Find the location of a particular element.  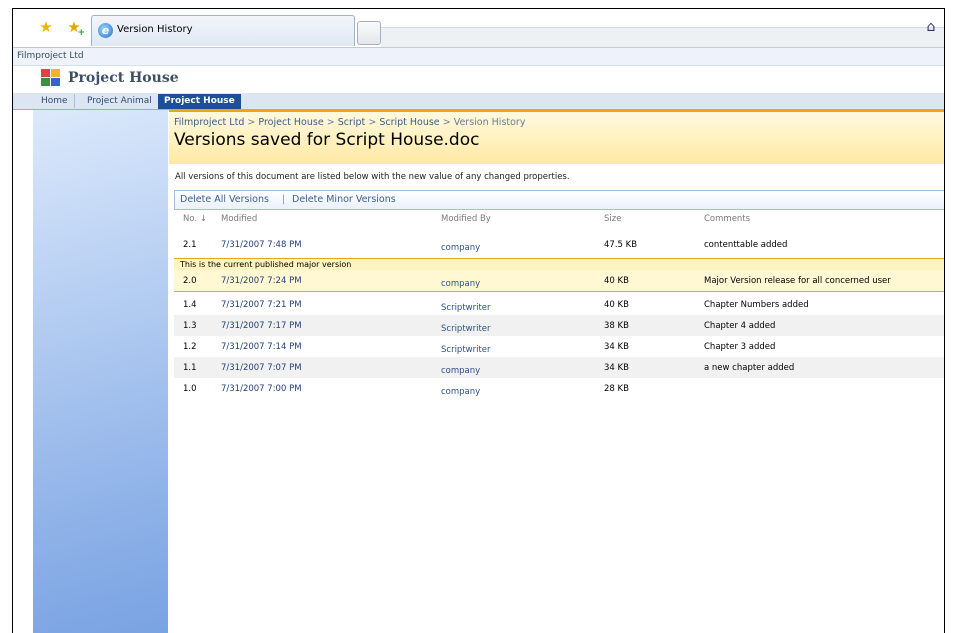

site-header: Project House is located at coordinates (478, 79).